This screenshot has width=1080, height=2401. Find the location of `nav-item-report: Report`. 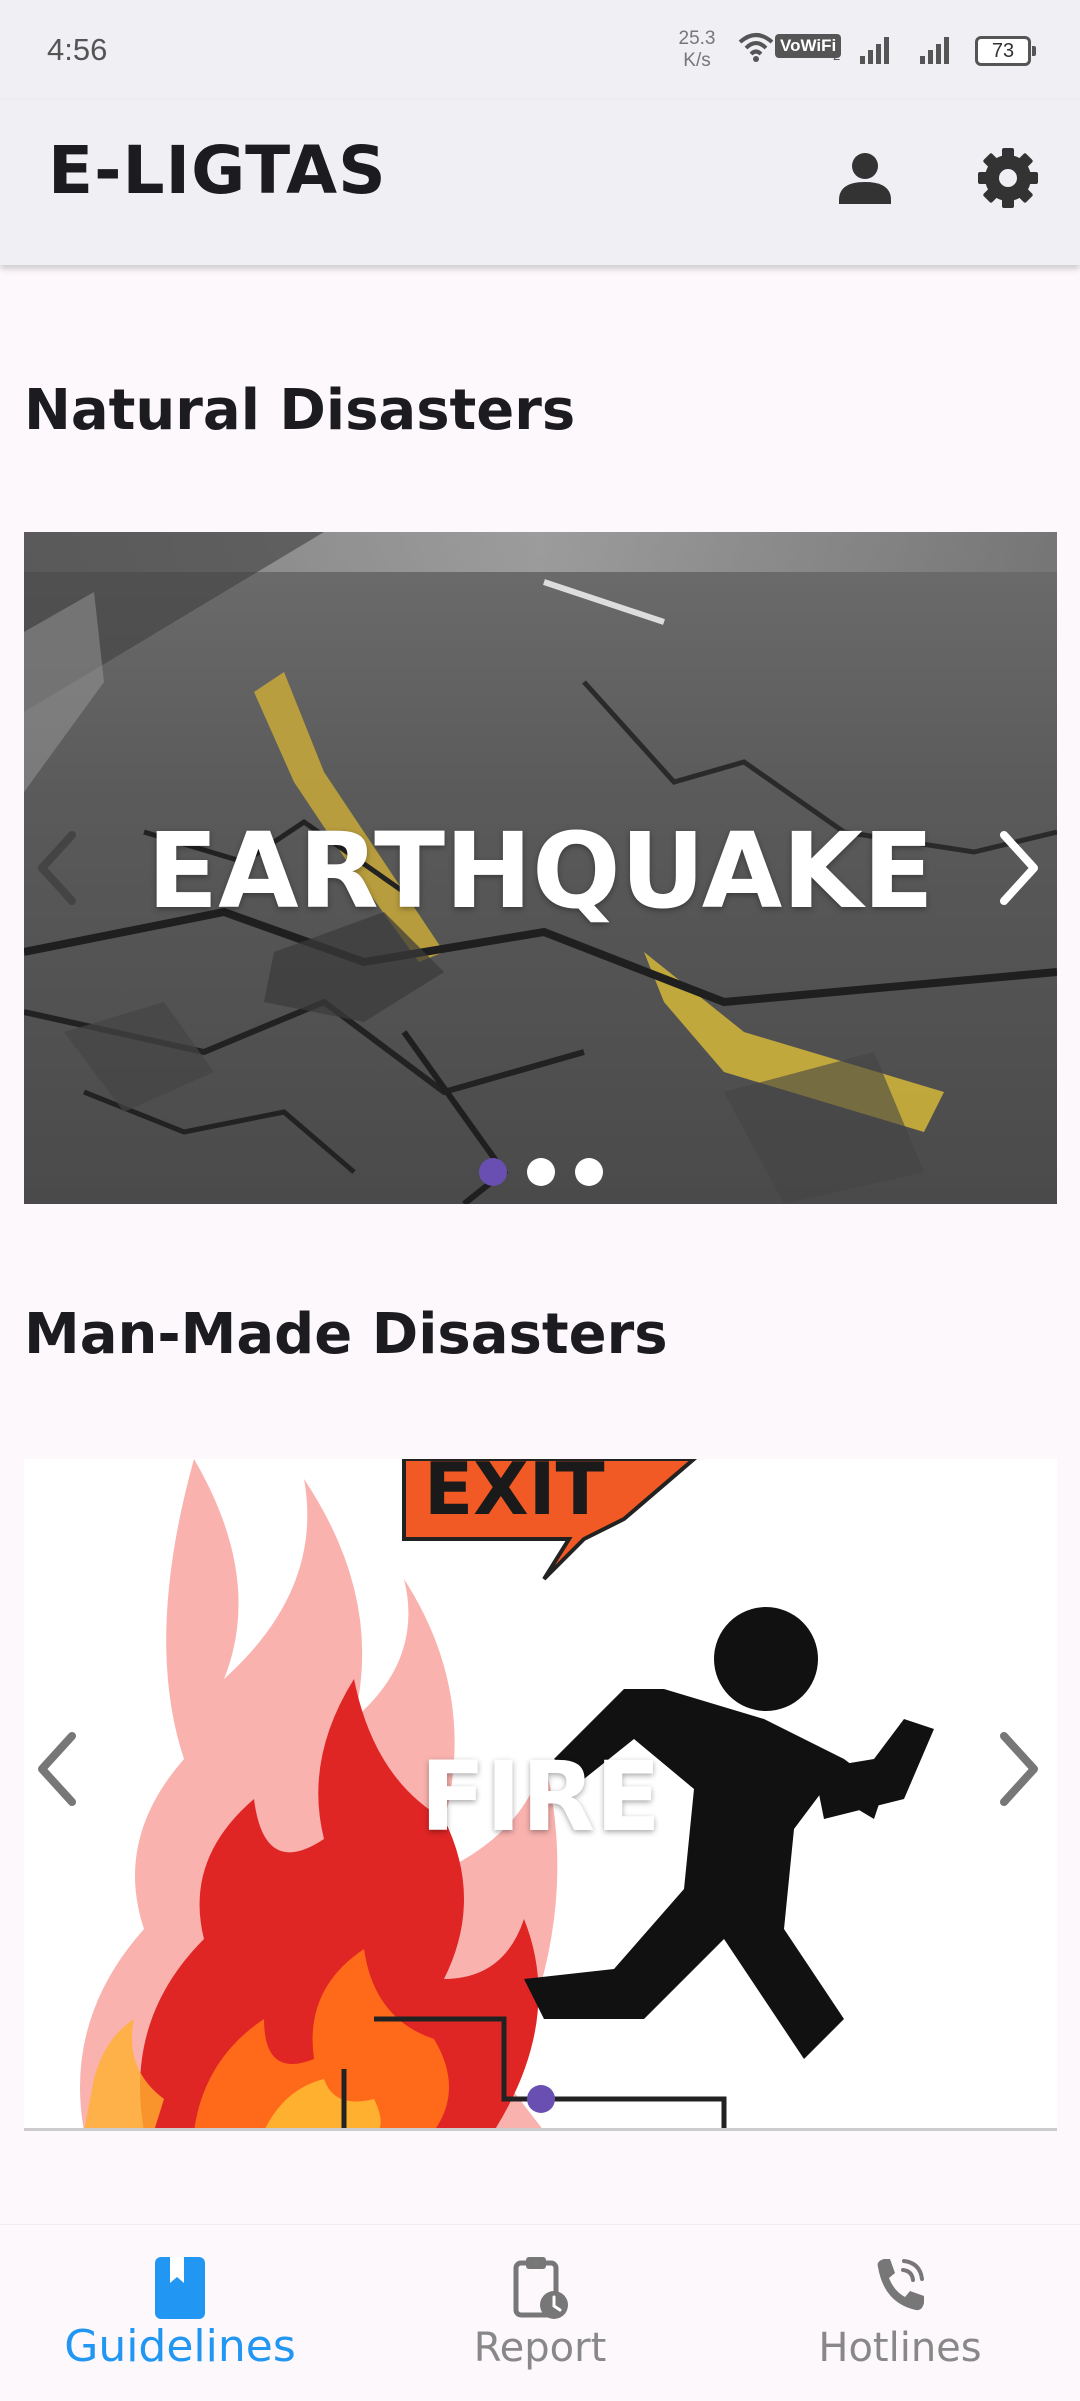

nav-item-report: Report is located at coordinates (540, 2313).